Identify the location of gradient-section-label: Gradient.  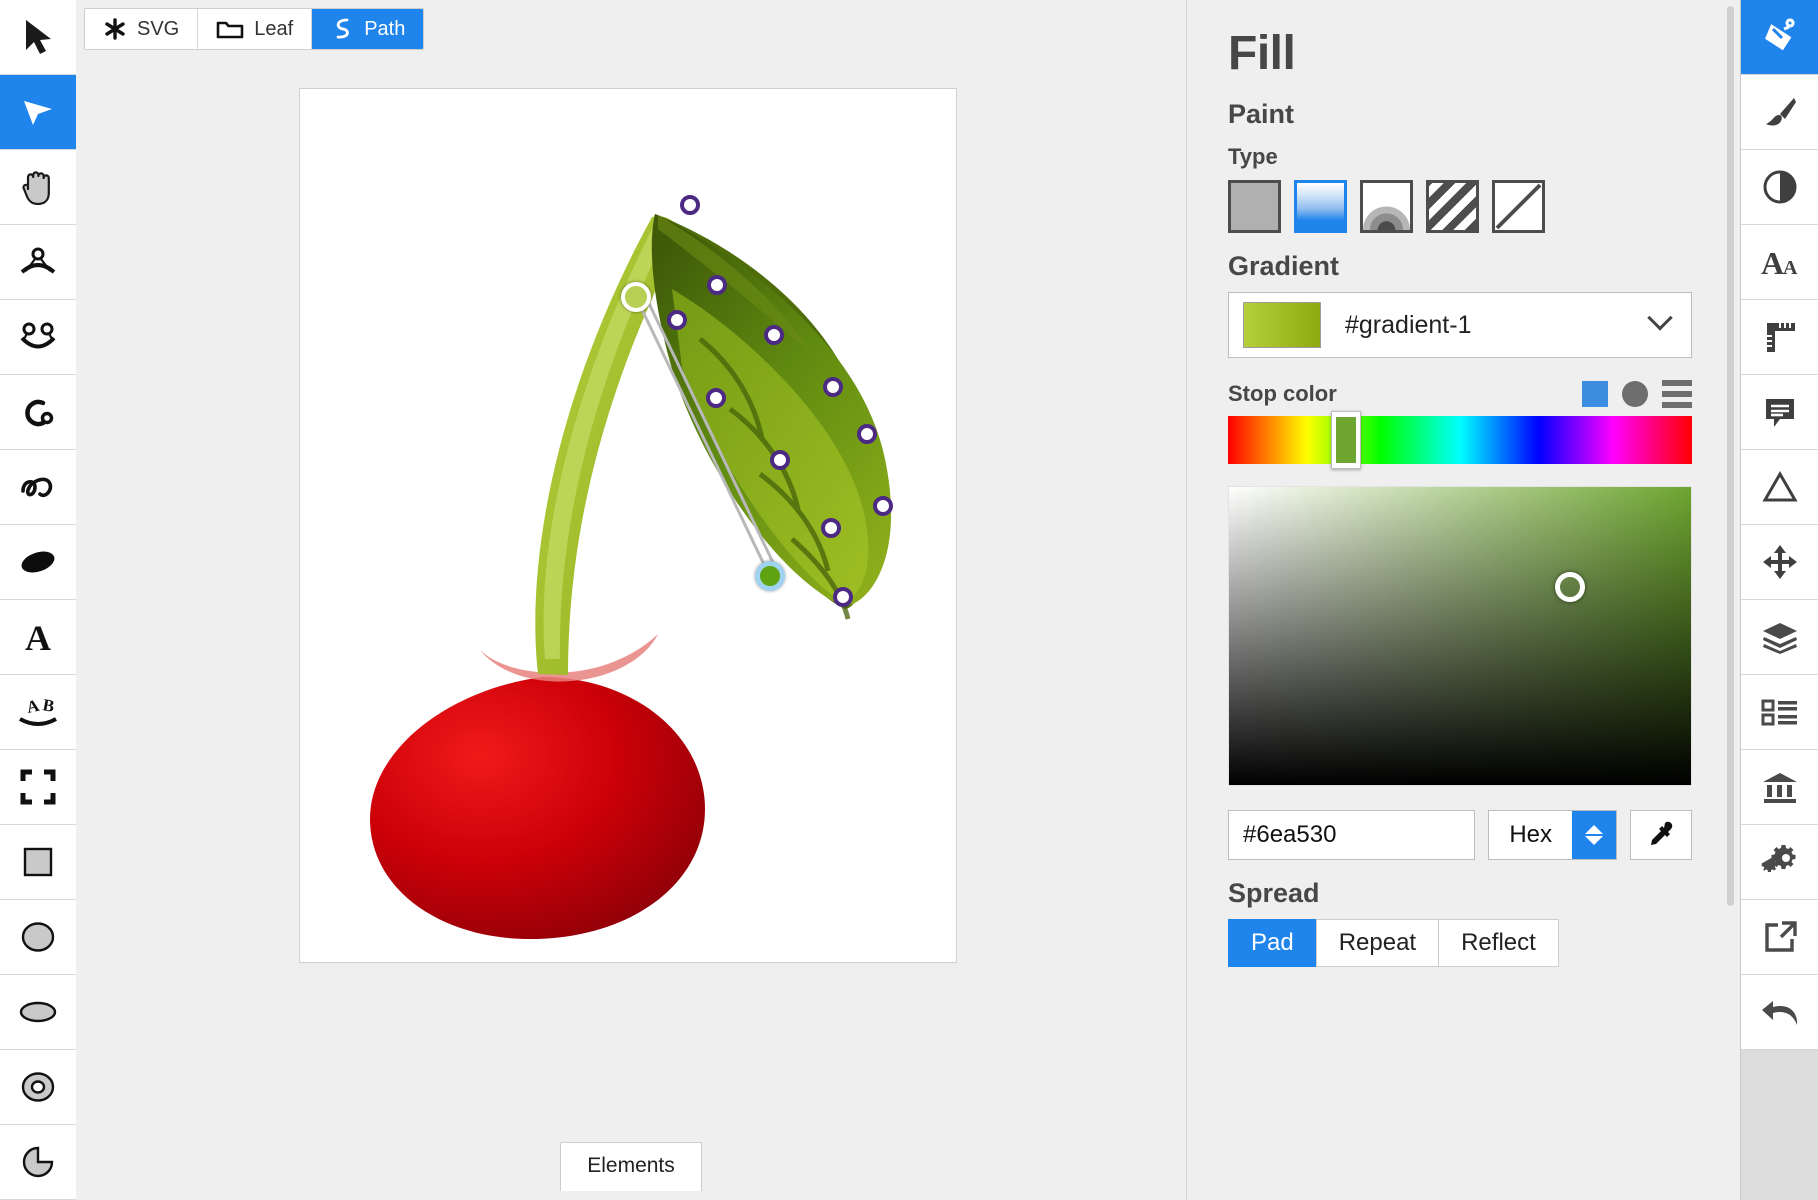
(1284, 266).